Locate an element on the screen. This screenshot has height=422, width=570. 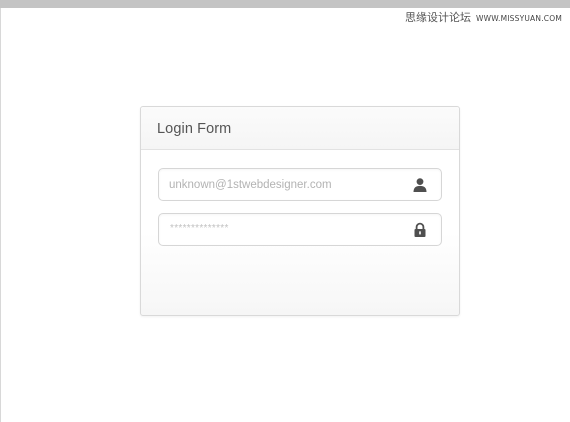
username-input is located at coordinates (287, 184).